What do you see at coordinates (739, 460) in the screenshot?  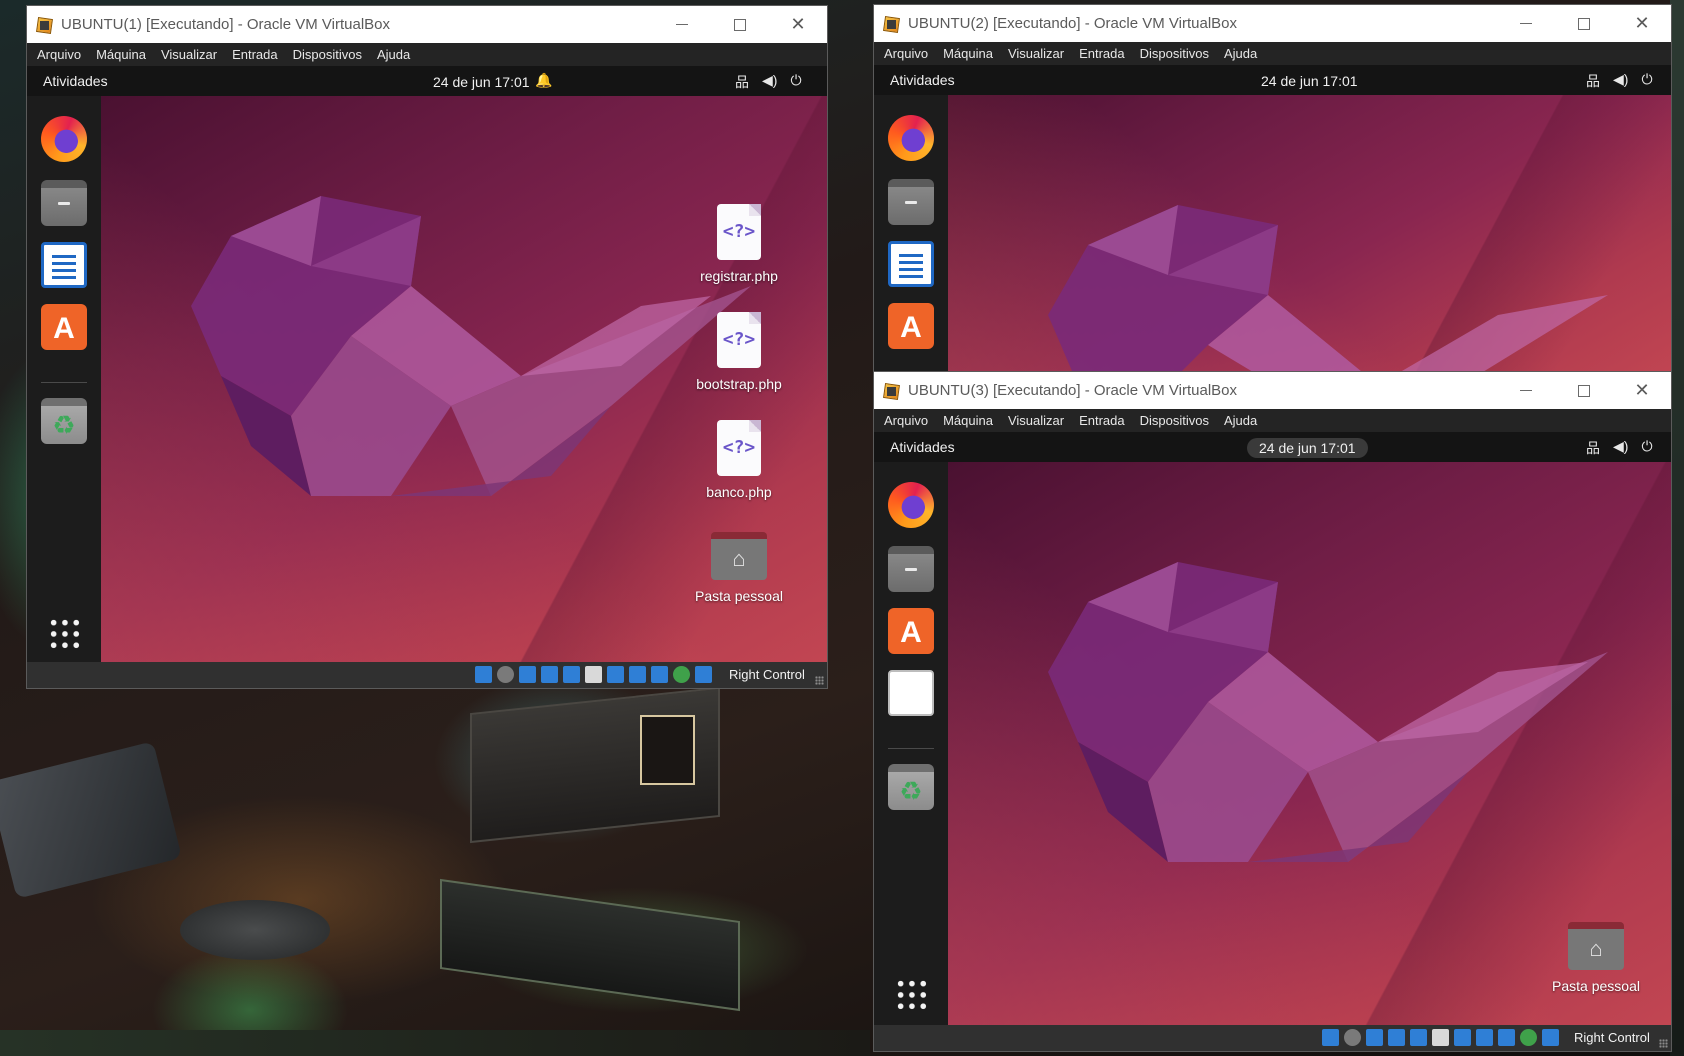 I see `desktop-file-banco: <?> banco.php` at bounding box center [739, 460].